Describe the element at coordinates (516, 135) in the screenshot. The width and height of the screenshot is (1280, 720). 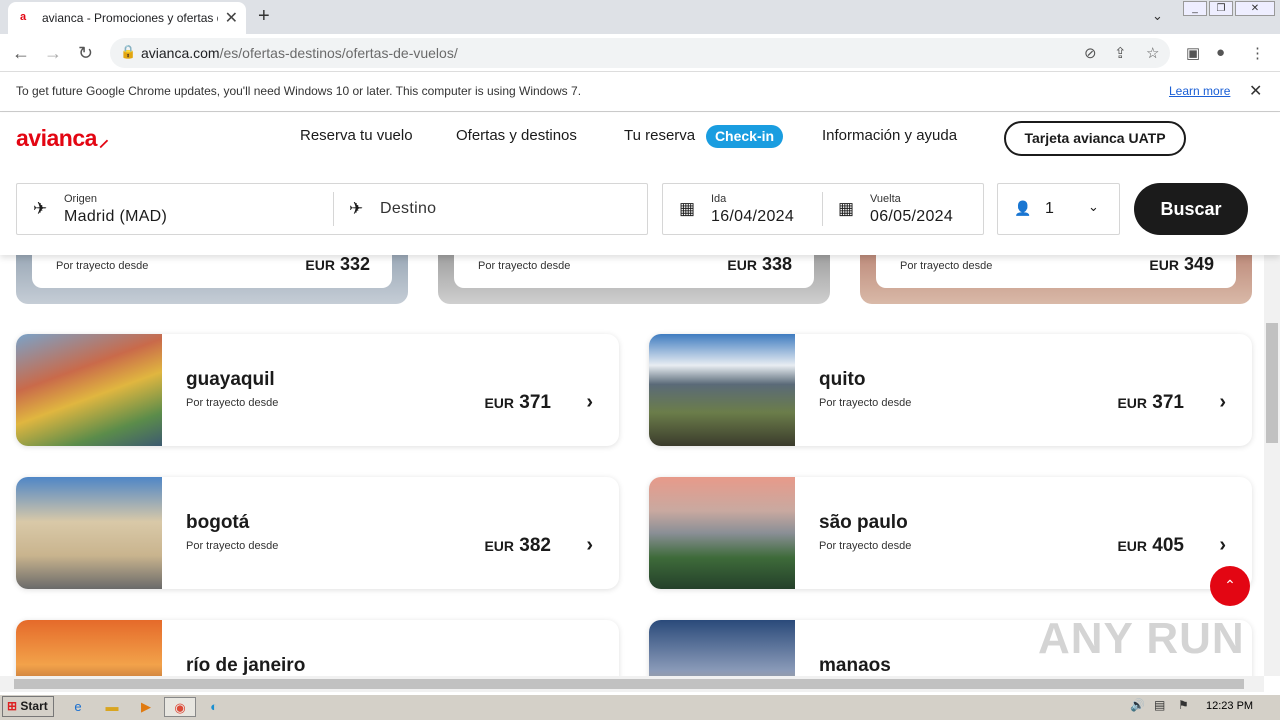
I see `nav-ofertas-destinos: Ofertas y destinos` at that location.